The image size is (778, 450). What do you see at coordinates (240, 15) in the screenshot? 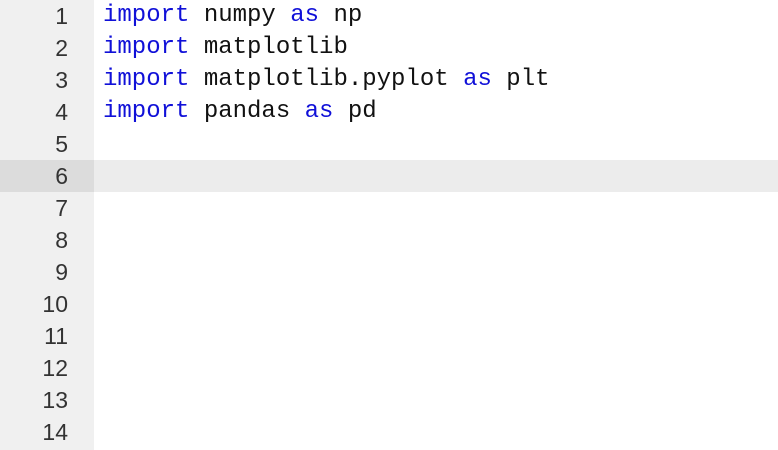
I see `code-token: numpy` at bounding box center [240, 15].